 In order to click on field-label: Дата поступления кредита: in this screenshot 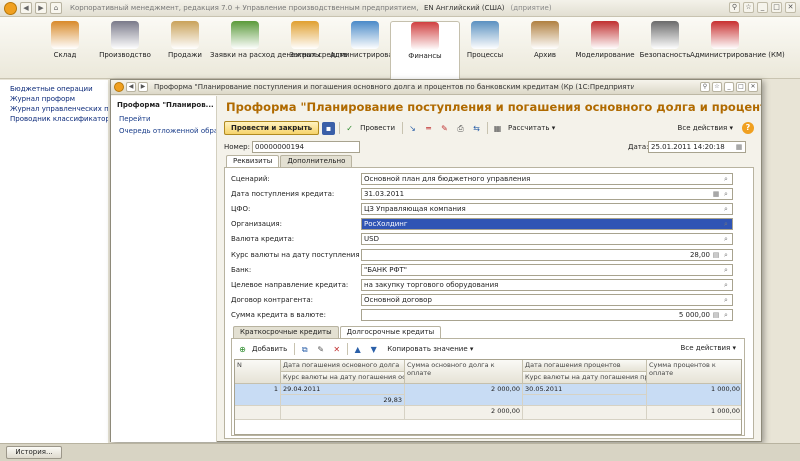, I will do `click(283, 193)`.